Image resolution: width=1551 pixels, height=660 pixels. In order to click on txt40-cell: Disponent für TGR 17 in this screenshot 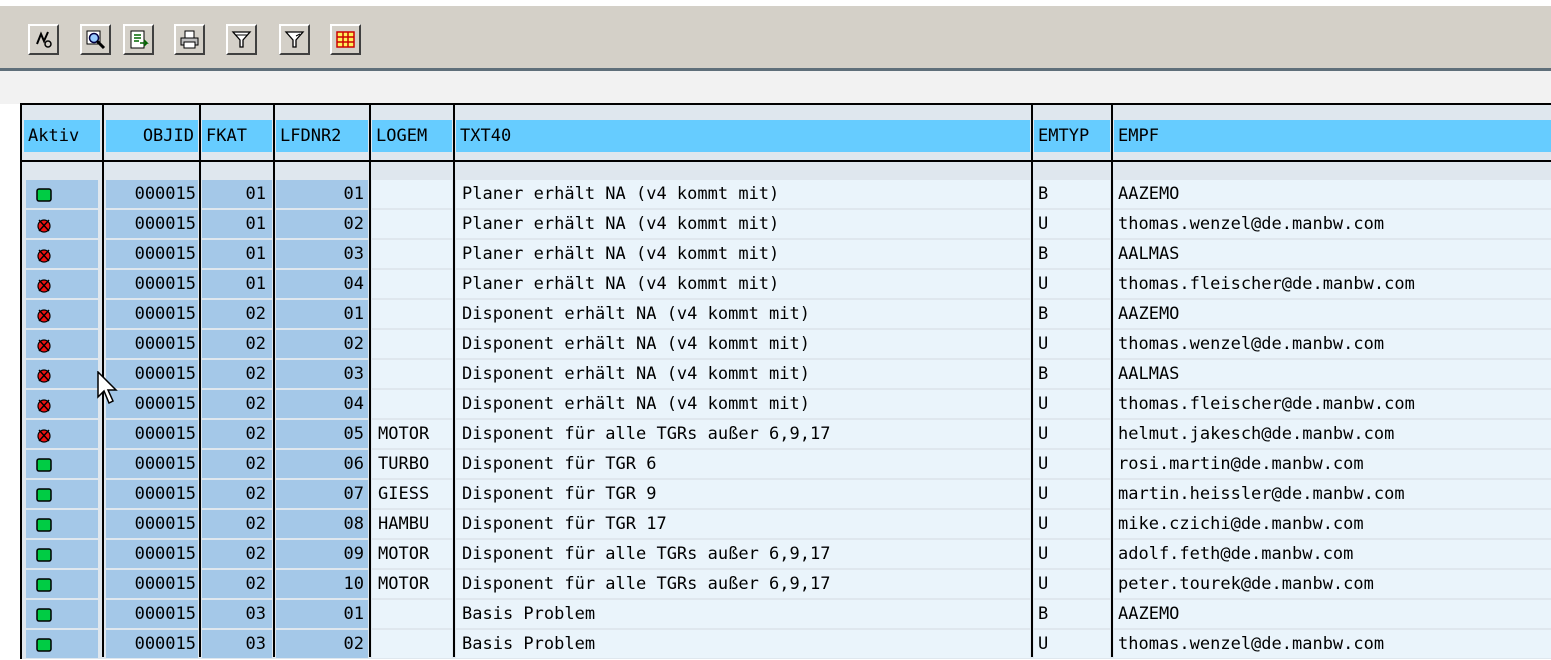, I will do `click(743, 524)`.